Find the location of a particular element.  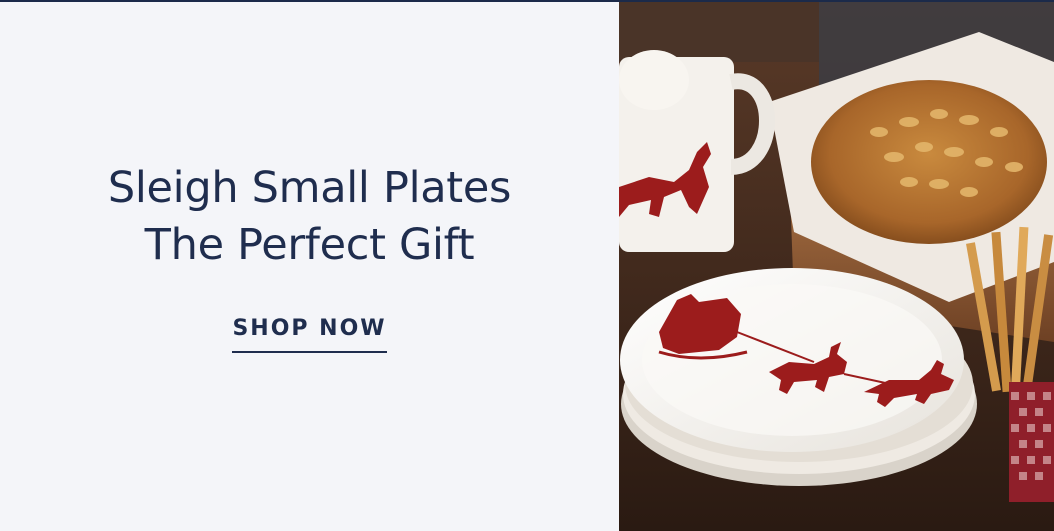

galette is located at coordinates (929, 162).